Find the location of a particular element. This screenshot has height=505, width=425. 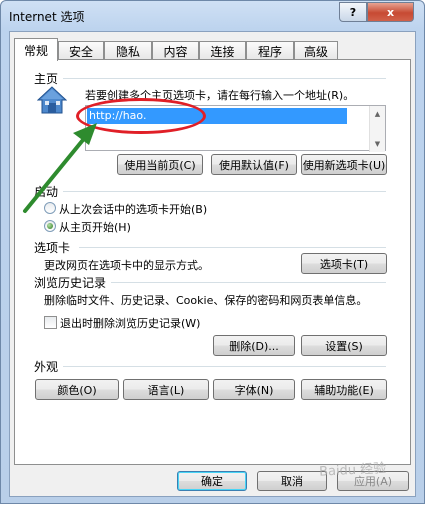

close-button: x is located at coordinates (390, 12).